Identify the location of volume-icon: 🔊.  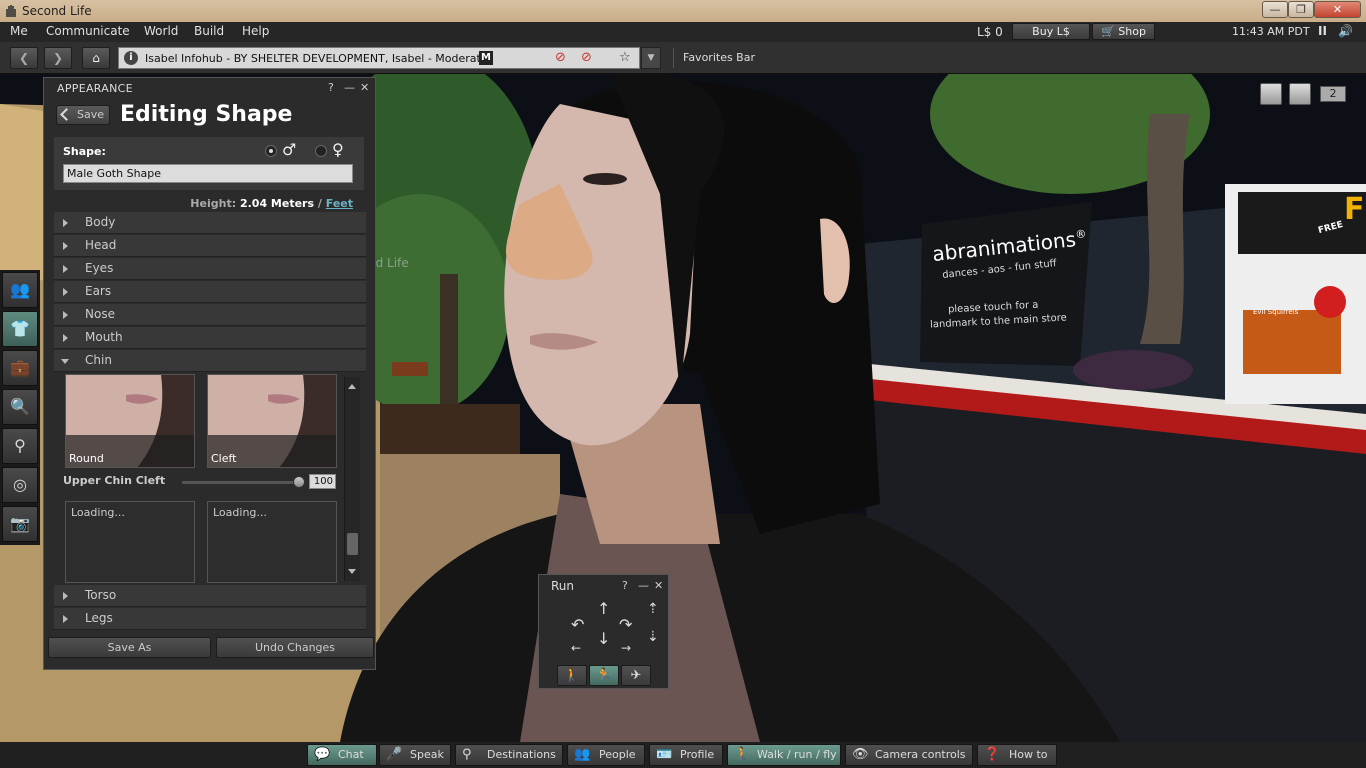
(1345, 31).